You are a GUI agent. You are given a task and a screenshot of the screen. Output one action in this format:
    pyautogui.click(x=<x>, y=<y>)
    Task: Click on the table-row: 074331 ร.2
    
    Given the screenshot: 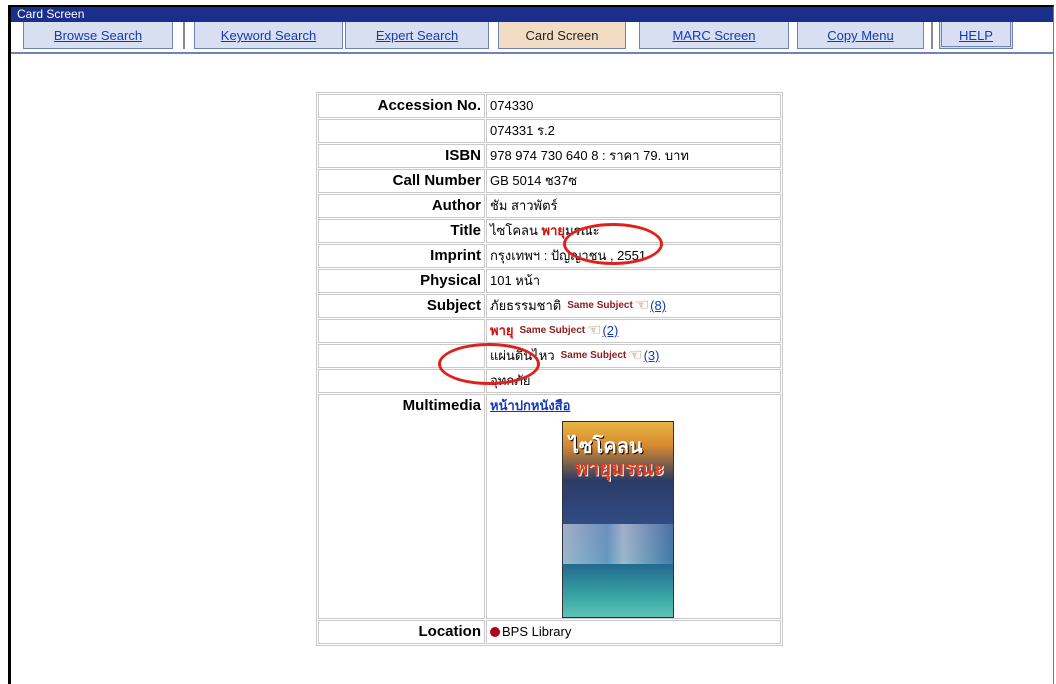 What is the action you would take?
    pyautogui.click(x=549, y=131)
    